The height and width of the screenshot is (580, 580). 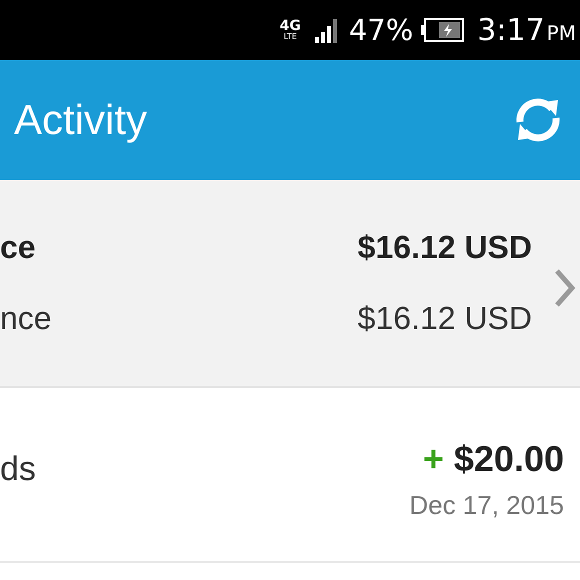 I want to click on transaction-amount: $20.00, so click(x=509, y=459).